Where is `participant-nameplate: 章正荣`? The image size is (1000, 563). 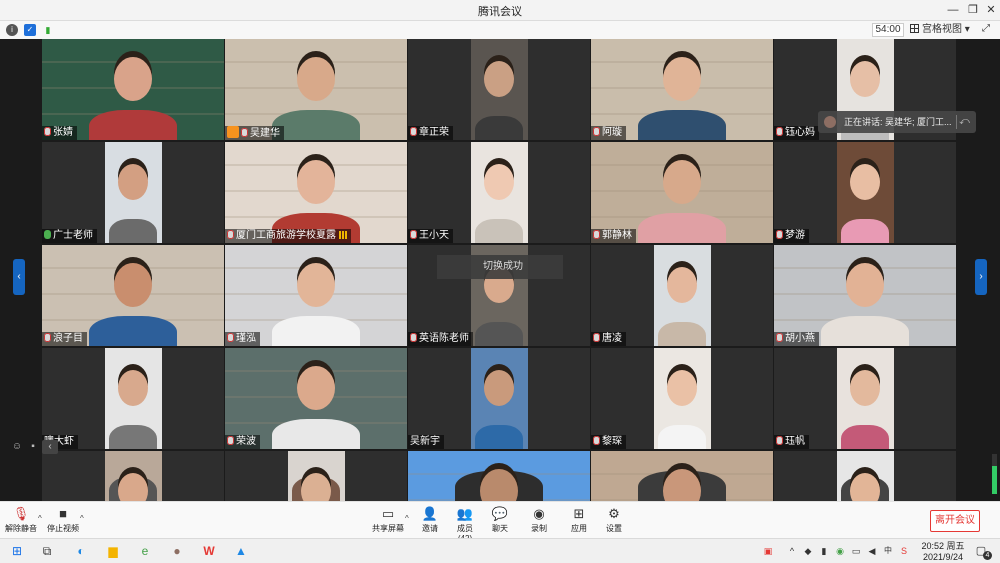
participant-nameplate: 章正荣 is located at coordinates (430, 133).